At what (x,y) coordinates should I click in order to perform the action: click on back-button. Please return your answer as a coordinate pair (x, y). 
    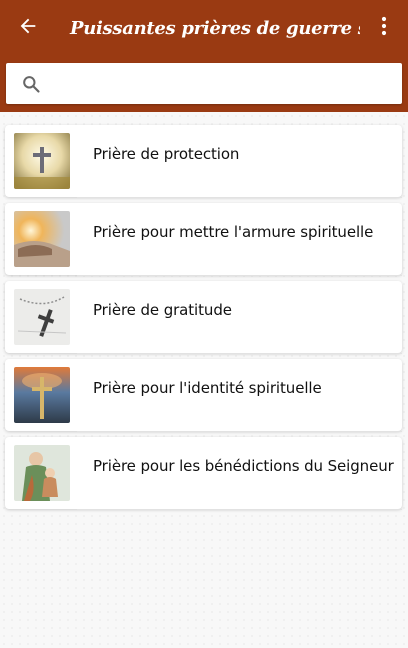
    Looking at the image, I should click on (28, 28).